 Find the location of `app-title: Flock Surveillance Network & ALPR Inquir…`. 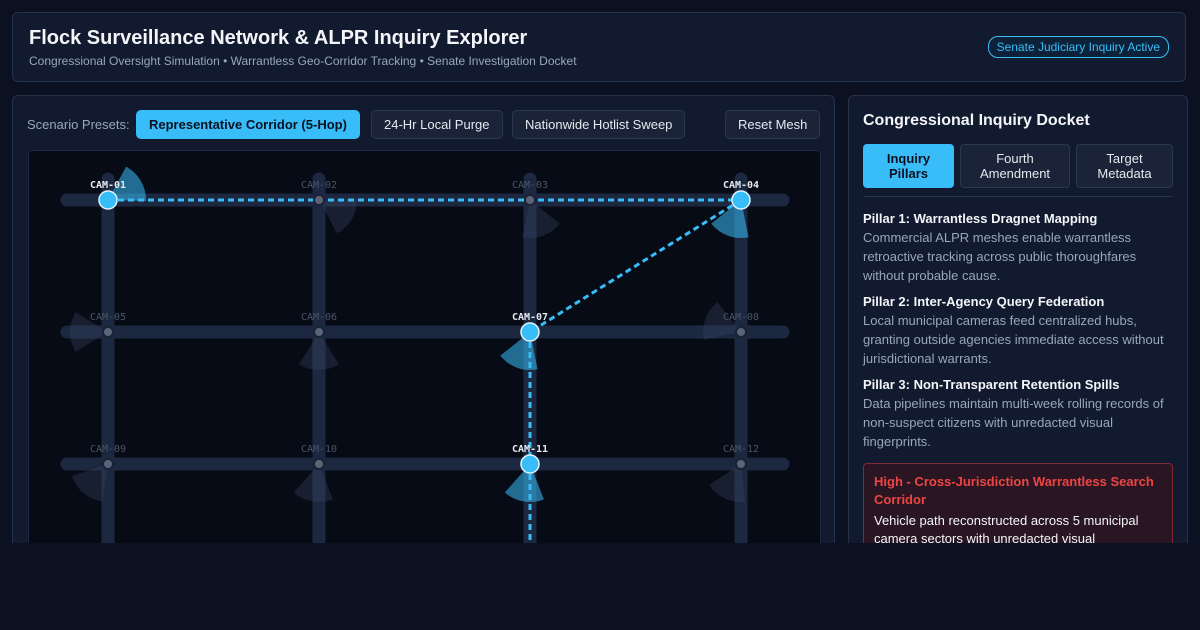

app-title: Flock Surveillance Network & ALPR Inquir… is located at coordinates (278, 38).